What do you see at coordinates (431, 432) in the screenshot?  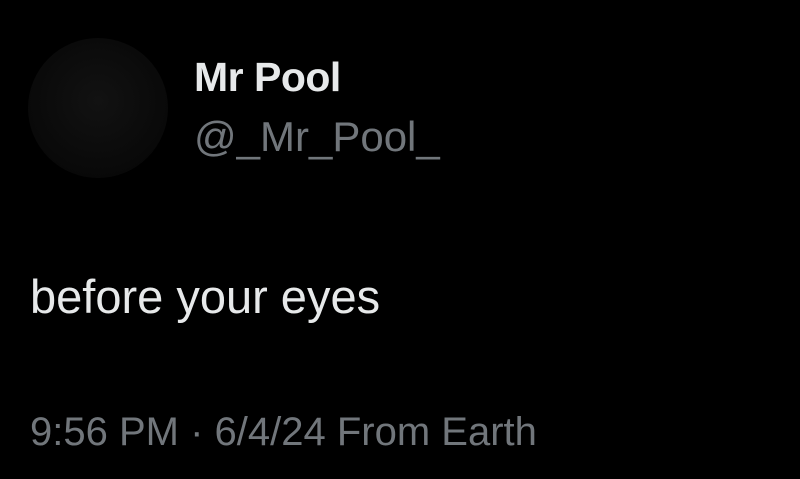 I see `tweet-location: From Earth` at bounding box center [431, 432].